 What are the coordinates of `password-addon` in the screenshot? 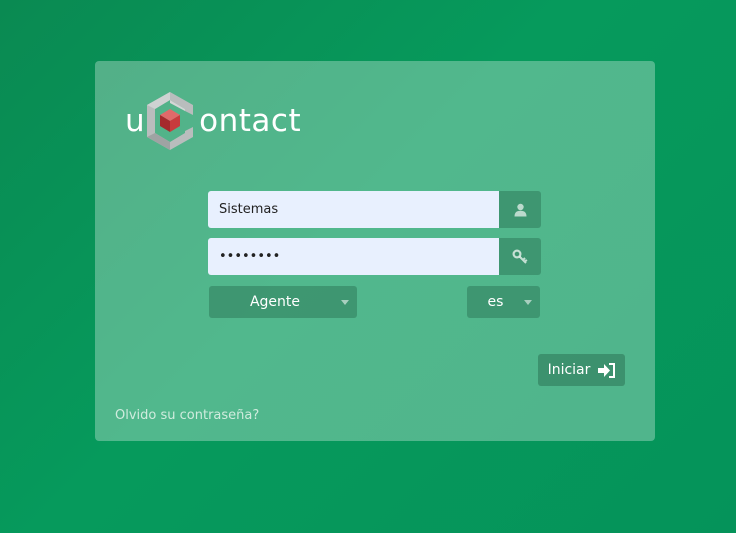 It's located at (520, 256).